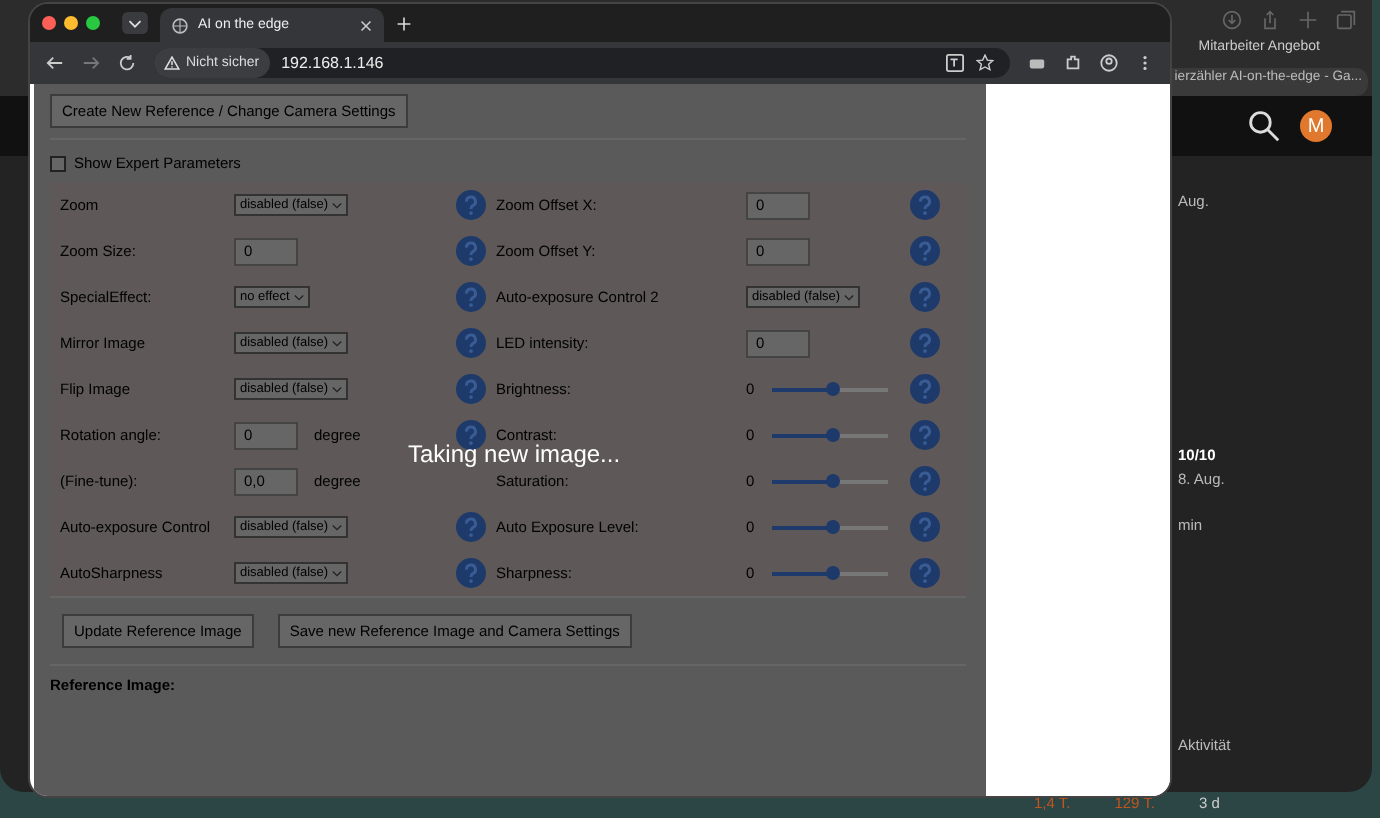  Describe the element at coordinates (332, 63) in the screenshot. I see `url-text: 192.168.1.146` at that location.